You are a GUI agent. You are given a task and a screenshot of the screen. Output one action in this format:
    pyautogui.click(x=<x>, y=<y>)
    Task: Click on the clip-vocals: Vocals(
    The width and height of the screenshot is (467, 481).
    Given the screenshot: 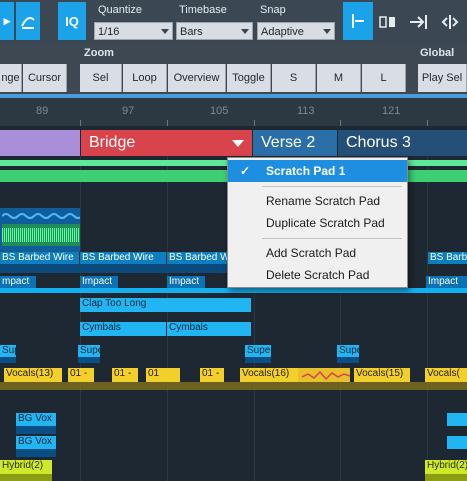 What is the action you would take?
    pyautogui.click(x=446, y=375)
    